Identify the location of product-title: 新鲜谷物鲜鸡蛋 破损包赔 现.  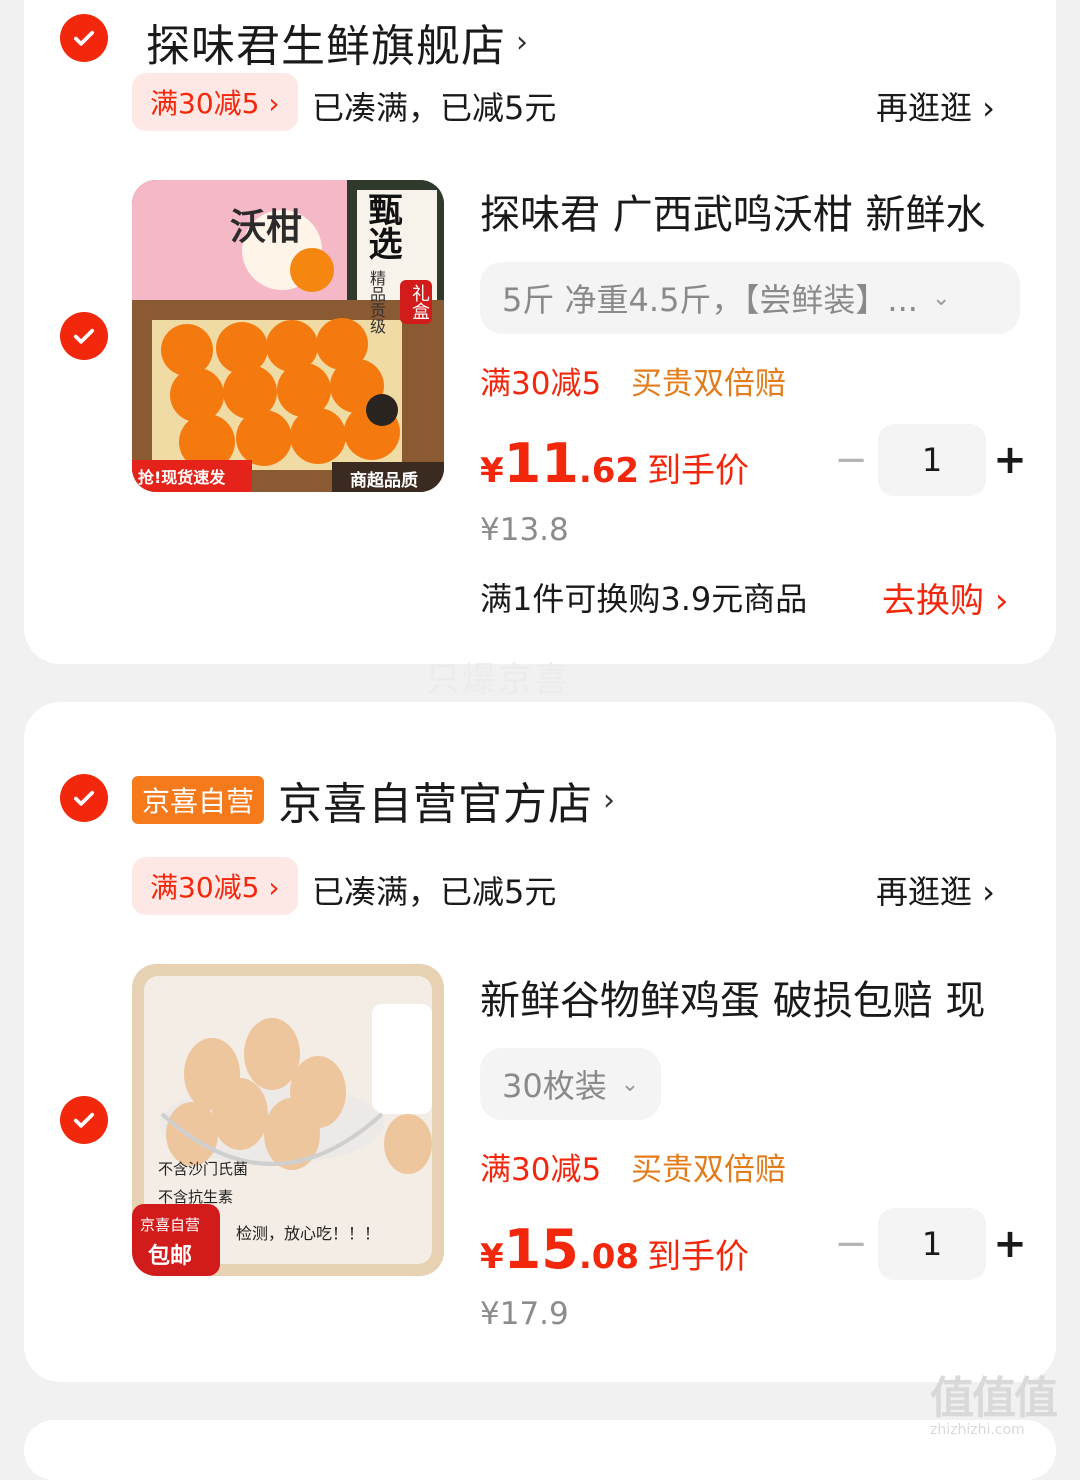
(750, 997).